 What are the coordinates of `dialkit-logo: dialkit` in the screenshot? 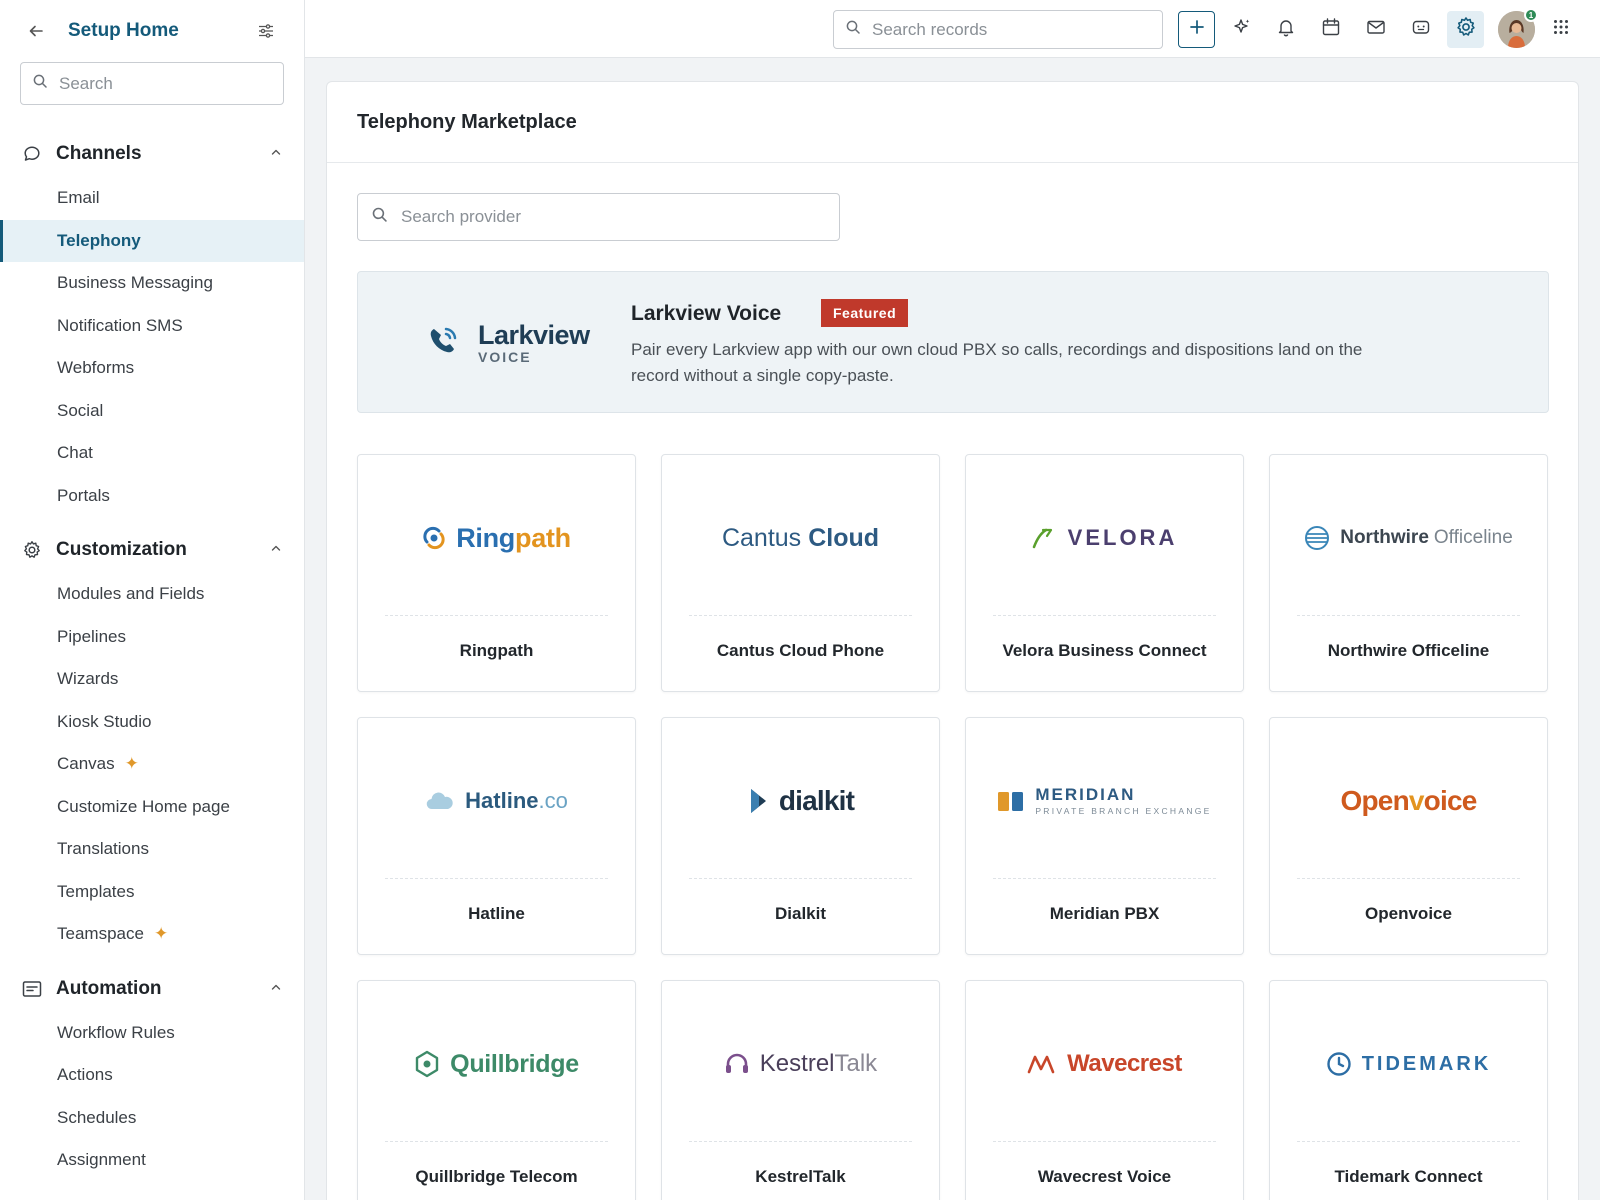 It's located at (800, 801).